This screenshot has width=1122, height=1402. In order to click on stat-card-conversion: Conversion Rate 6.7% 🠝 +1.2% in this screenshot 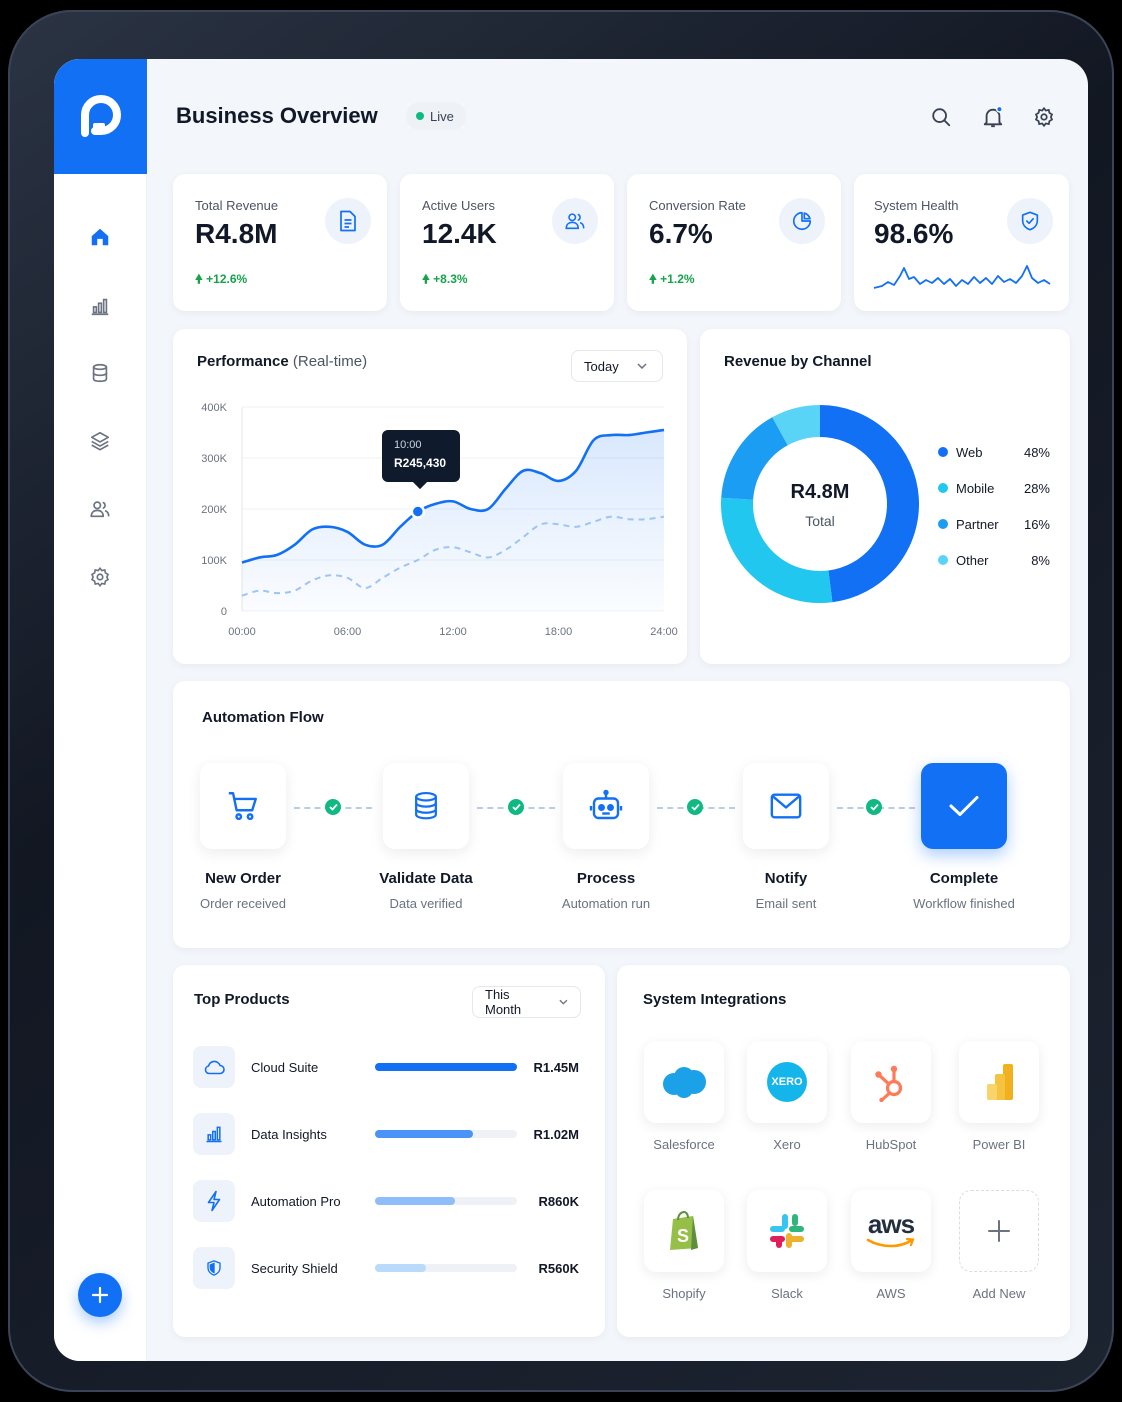, I will do `click(734, 242)`.